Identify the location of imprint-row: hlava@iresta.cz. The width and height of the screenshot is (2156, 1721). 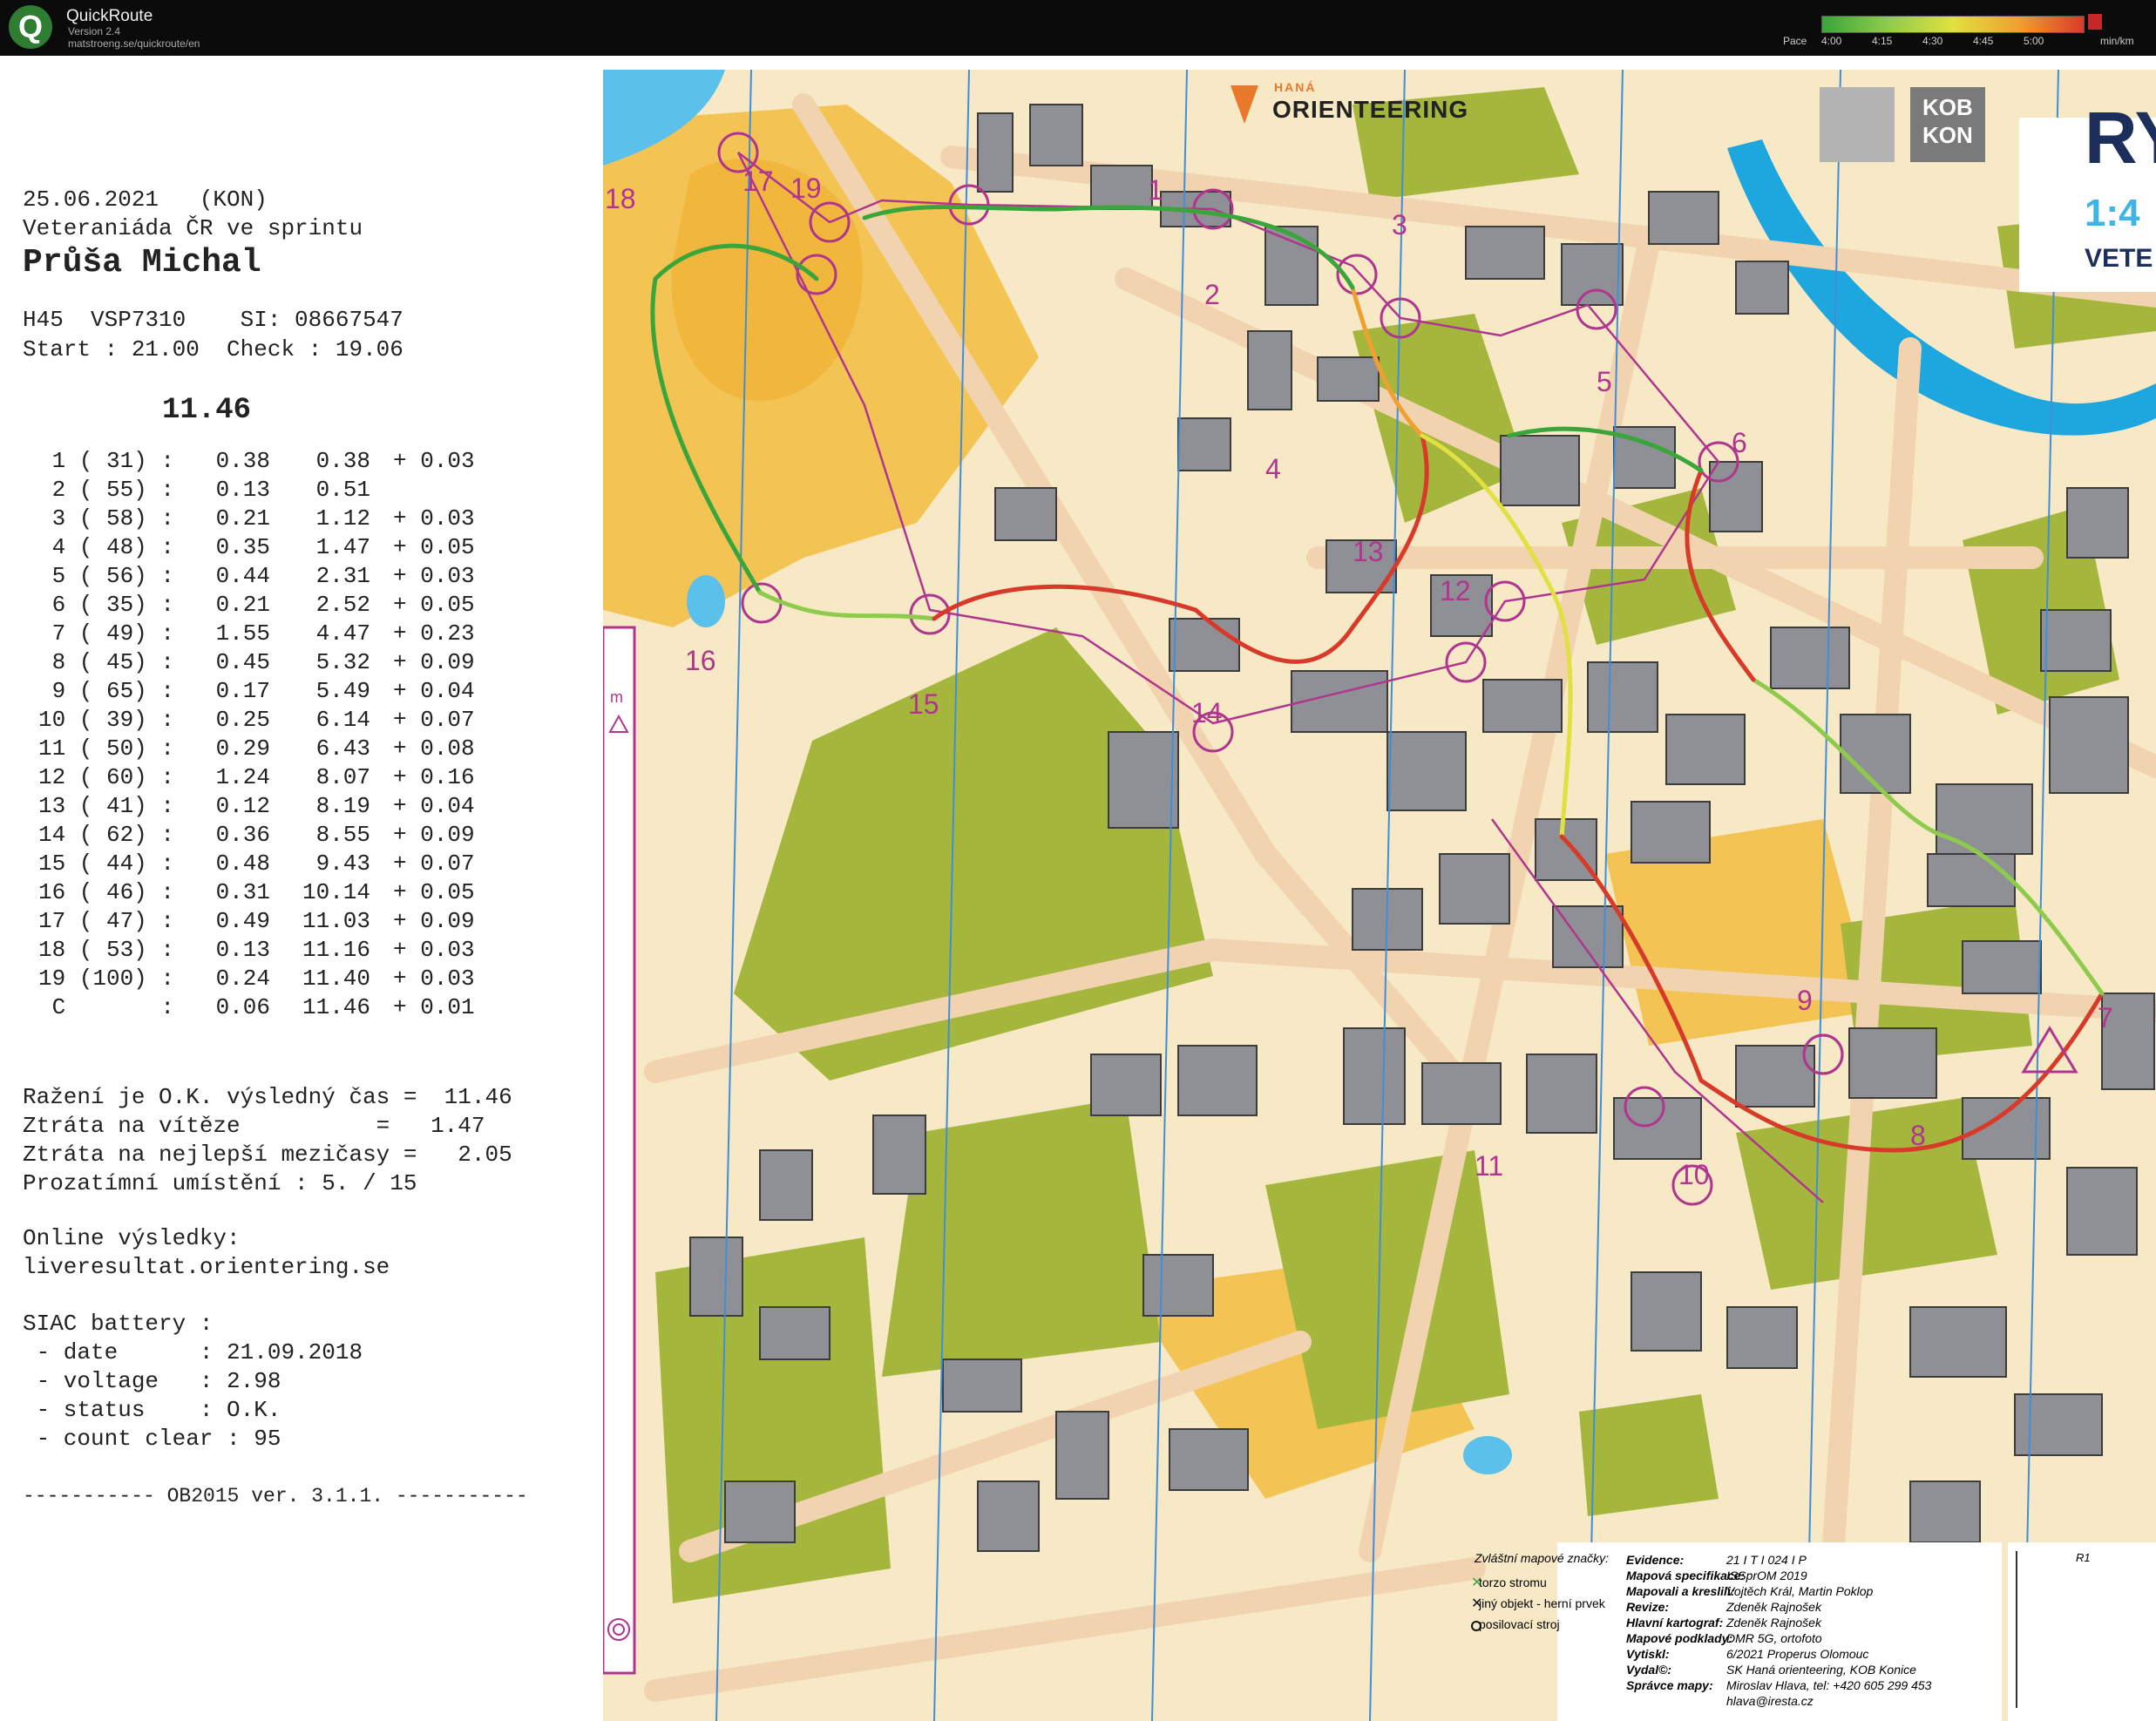
(1720, 1701).